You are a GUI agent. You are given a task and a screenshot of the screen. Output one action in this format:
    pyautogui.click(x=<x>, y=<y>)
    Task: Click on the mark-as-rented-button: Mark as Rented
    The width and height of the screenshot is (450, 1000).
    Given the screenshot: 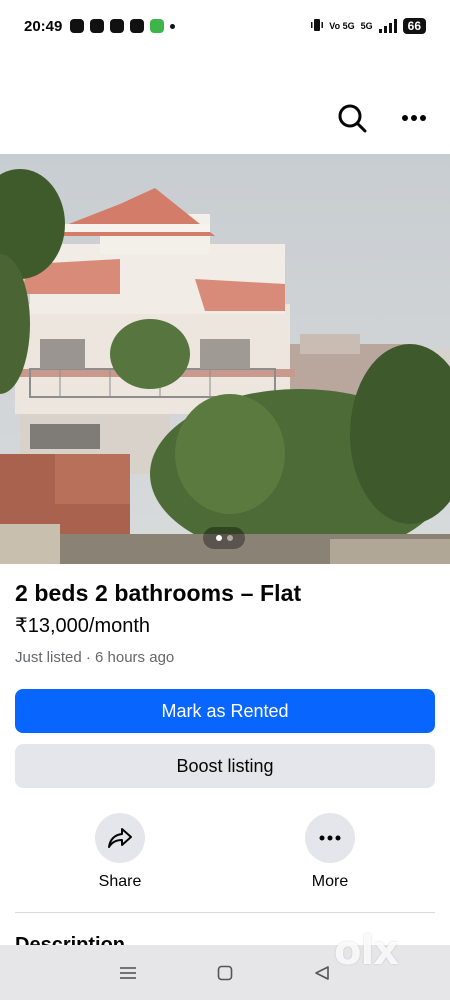 What is the action you would take?
    pyautogui.click(x=225, y=711)
    